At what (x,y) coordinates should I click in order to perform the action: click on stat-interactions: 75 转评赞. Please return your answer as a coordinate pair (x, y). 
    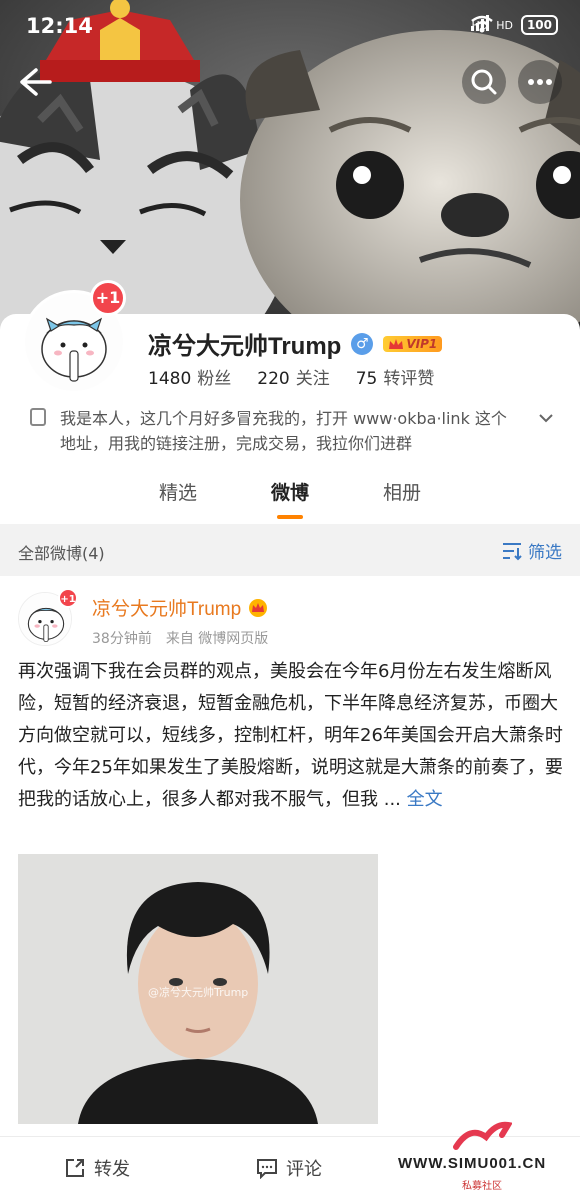
    Looking at the image, I should click on (395, 376).